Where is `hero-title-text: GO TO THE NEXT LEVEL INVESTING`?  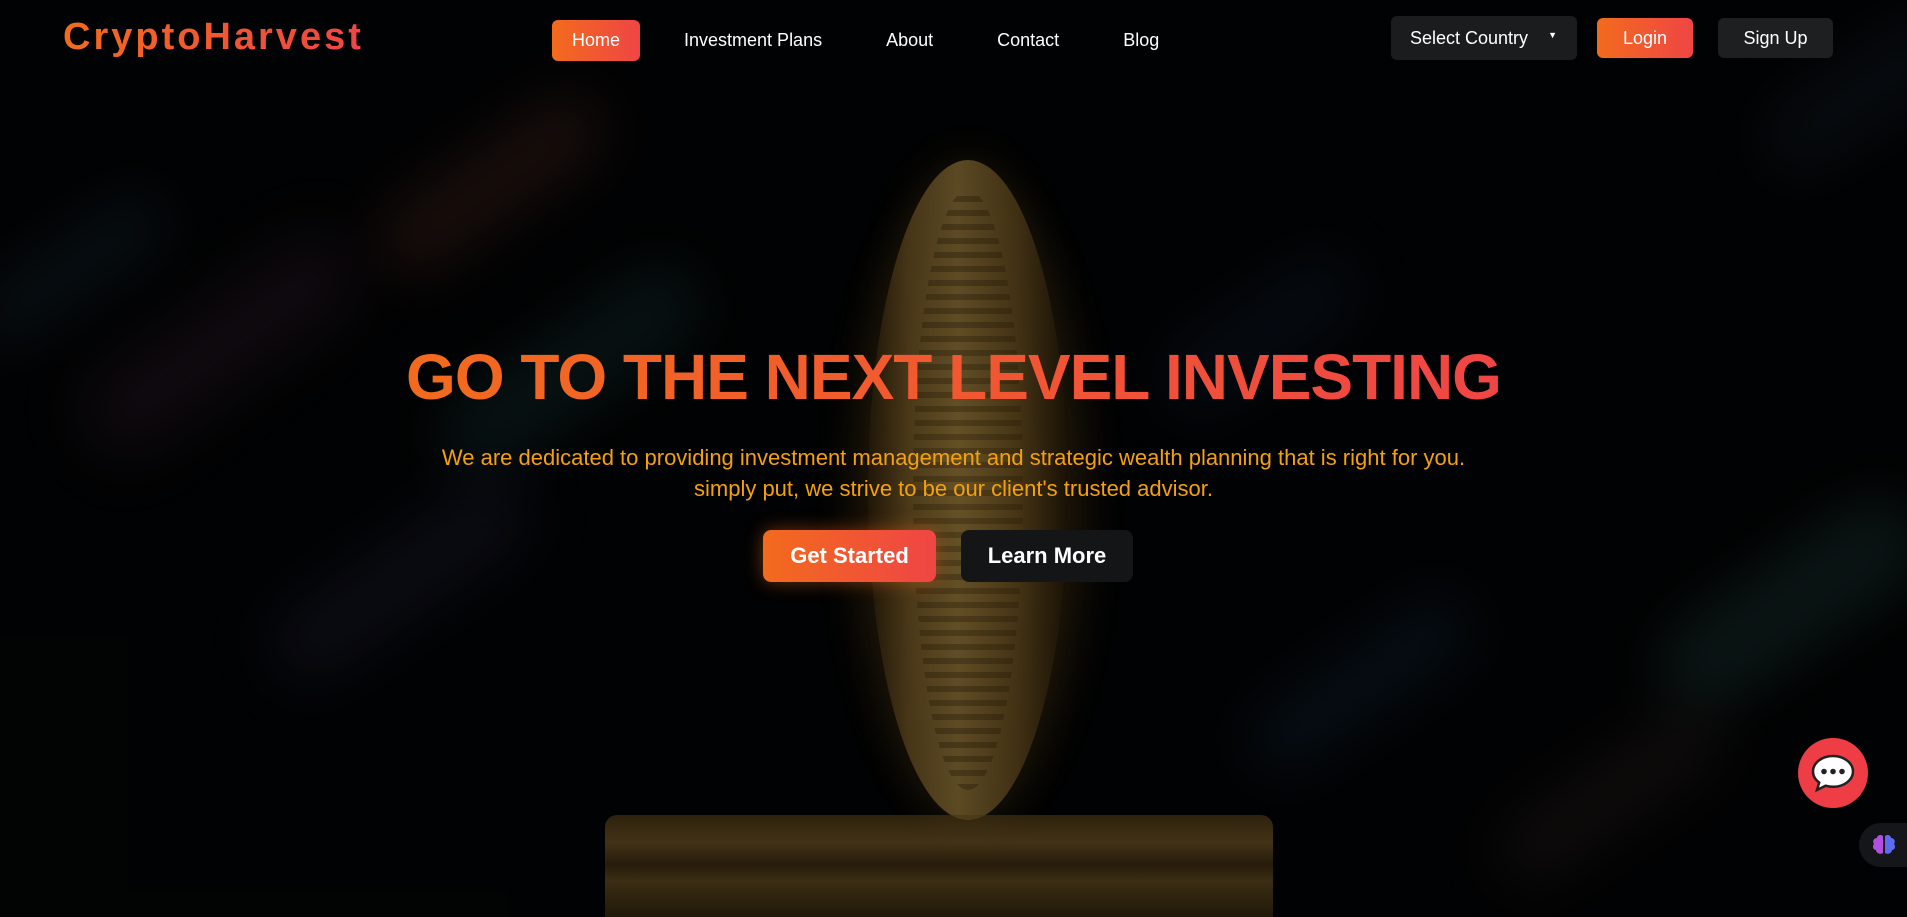 hero-title-text: GO TO THE NEXT LEVEL INVESTING is located at coordinates (954, 377).